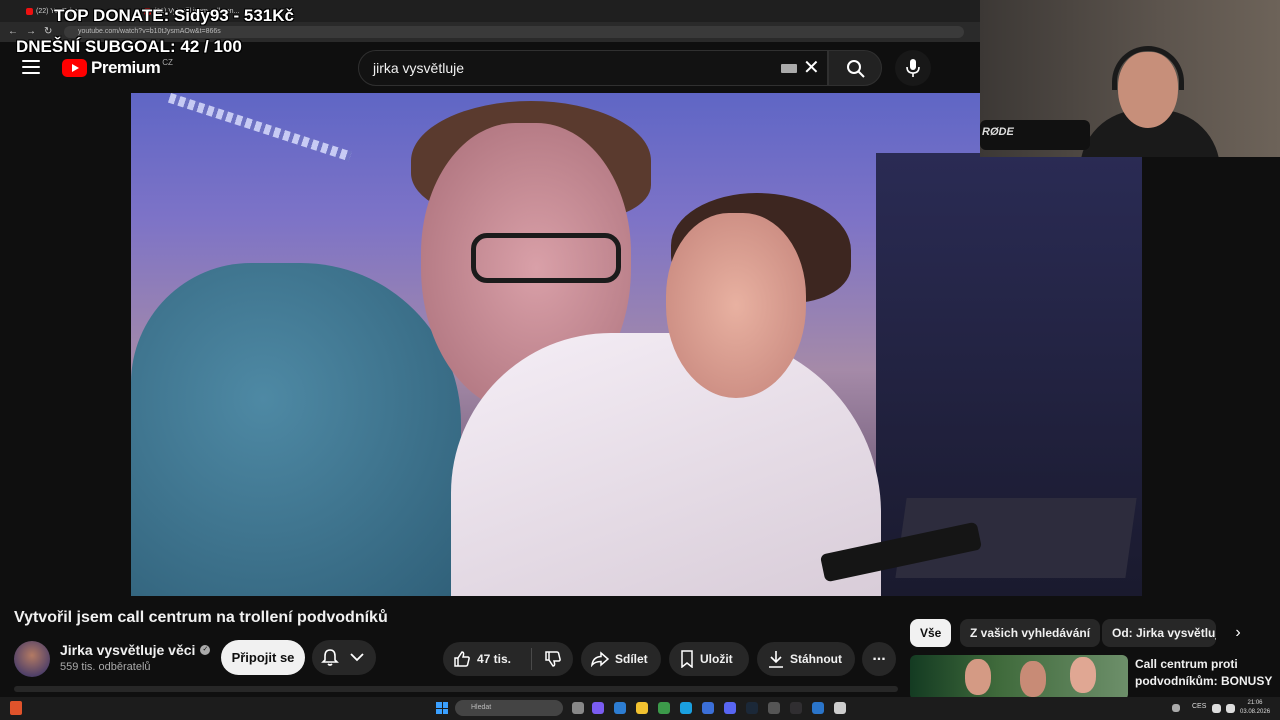 The image size is (1280, 720). Describe the element at coordinates (16, 708) in the screenshot. I see `widgets-icon` at that location.